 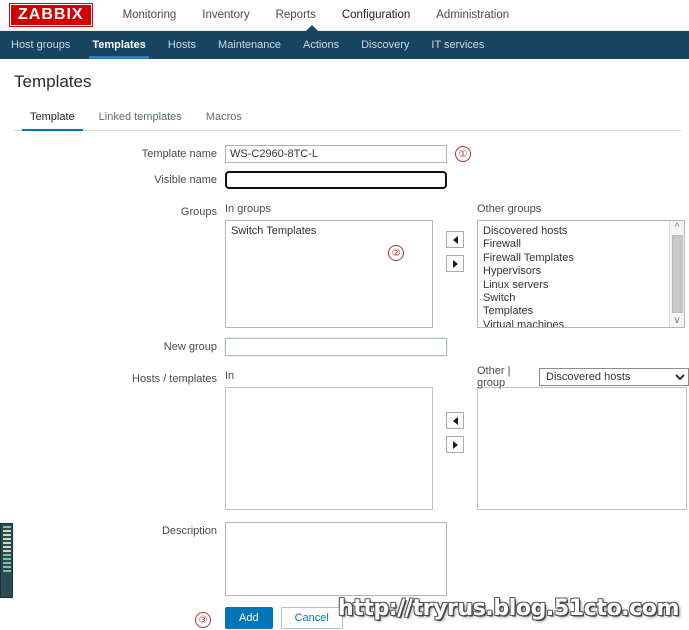 I want to click on cancel-button: Cancel, so click(x=311, y=618).